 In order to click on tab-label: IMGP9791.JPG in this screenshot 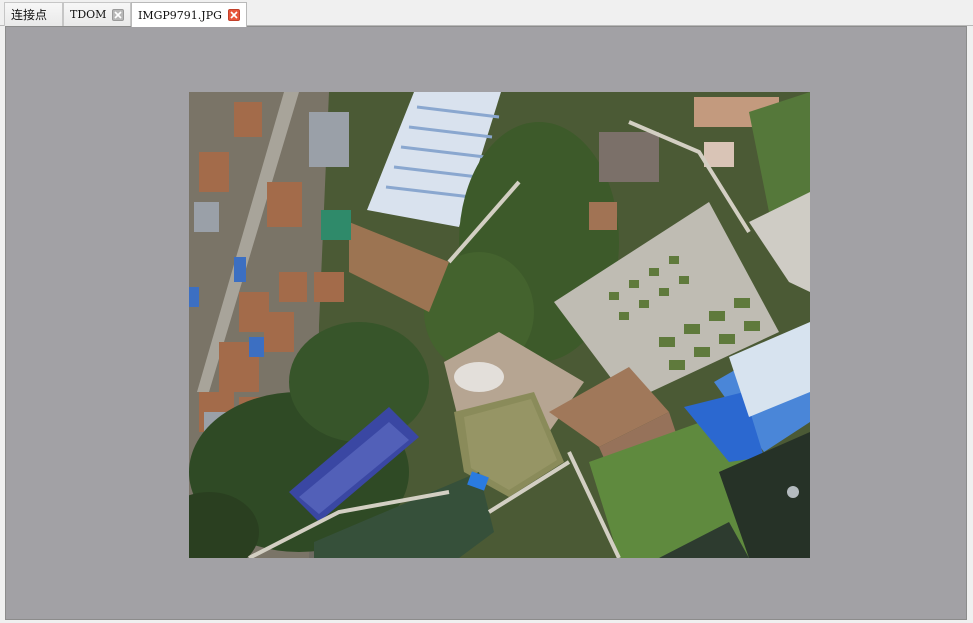, I will do `click(180, 15)`.